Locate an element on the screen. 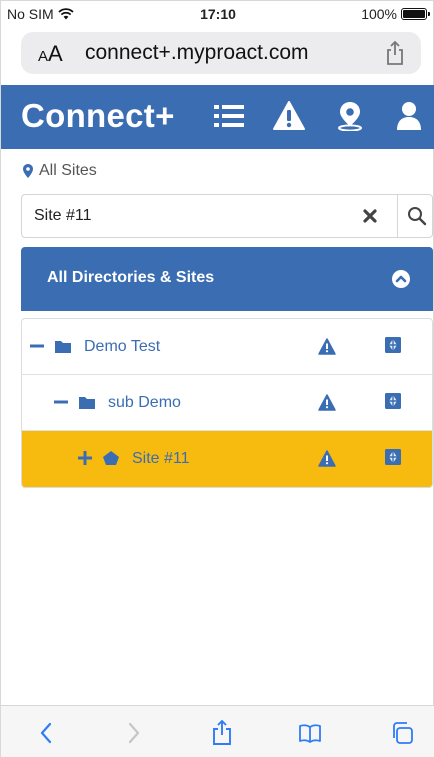  battery-icon is located at coordinates (415, 14).